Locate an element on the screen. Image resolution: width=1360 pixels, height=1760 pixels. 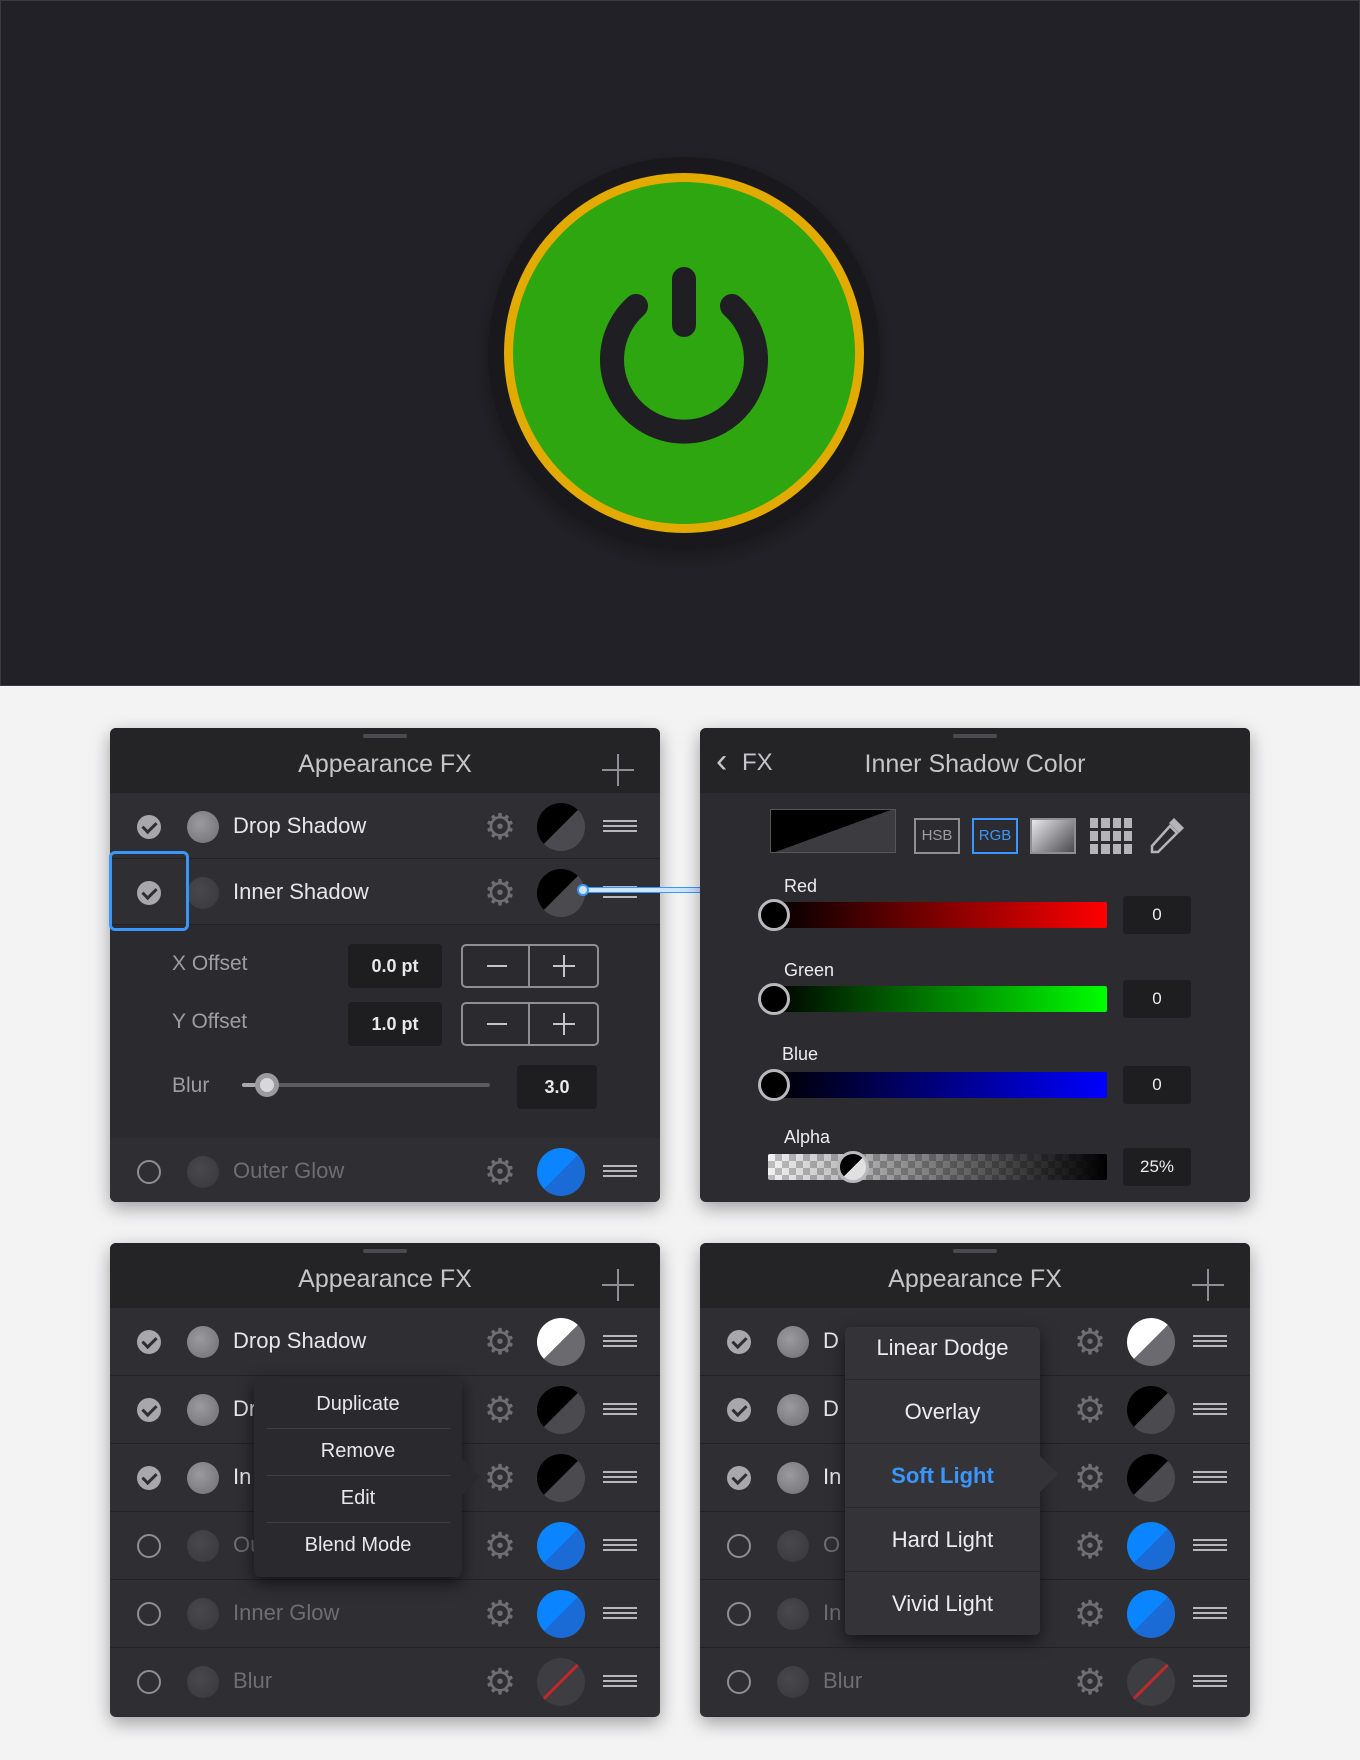
red-value-field: 0 is located at coordinates (1157, 915).